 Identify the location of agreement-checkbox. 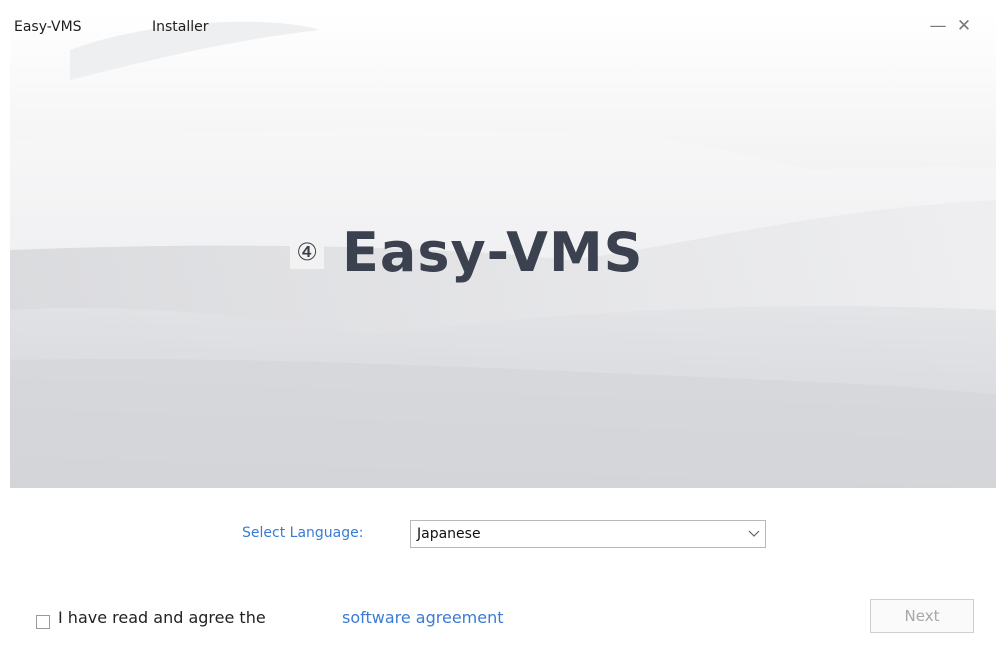
(43, 622).